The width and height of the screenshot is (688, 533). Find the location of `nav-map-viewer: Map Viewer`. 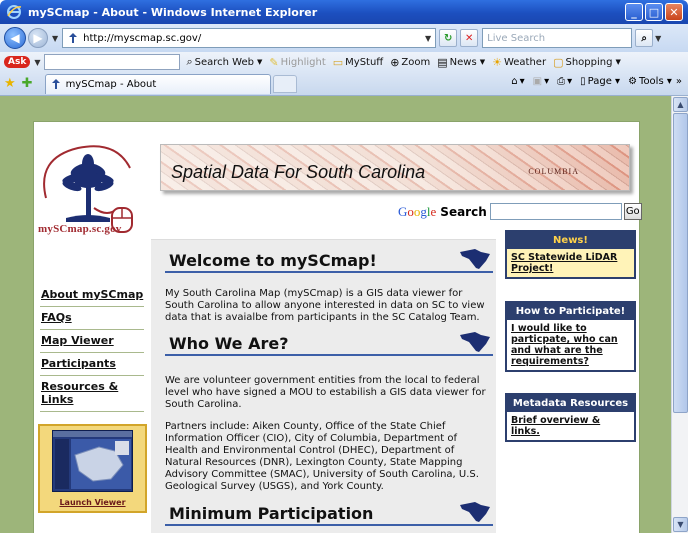

nav-map-viewer: Map Viewer is located at coordinates (92, 341).